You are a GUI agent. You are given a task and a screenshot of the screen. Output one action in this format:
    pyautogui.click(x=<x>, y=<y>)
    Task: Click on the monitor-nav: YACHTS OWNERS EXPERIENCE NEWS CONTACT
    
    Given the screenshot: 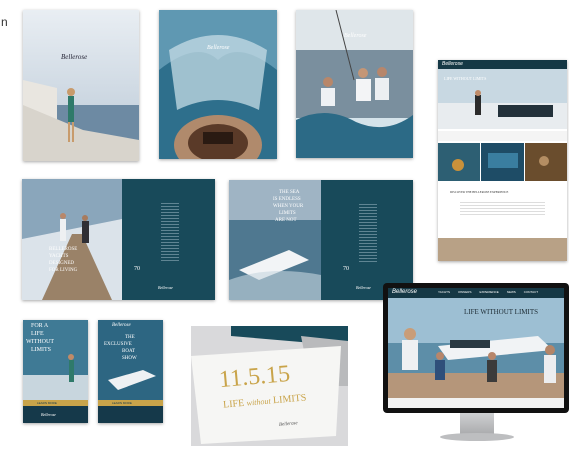 What is the action you would take?
    pyautogui.click(x=488, y=292)
    